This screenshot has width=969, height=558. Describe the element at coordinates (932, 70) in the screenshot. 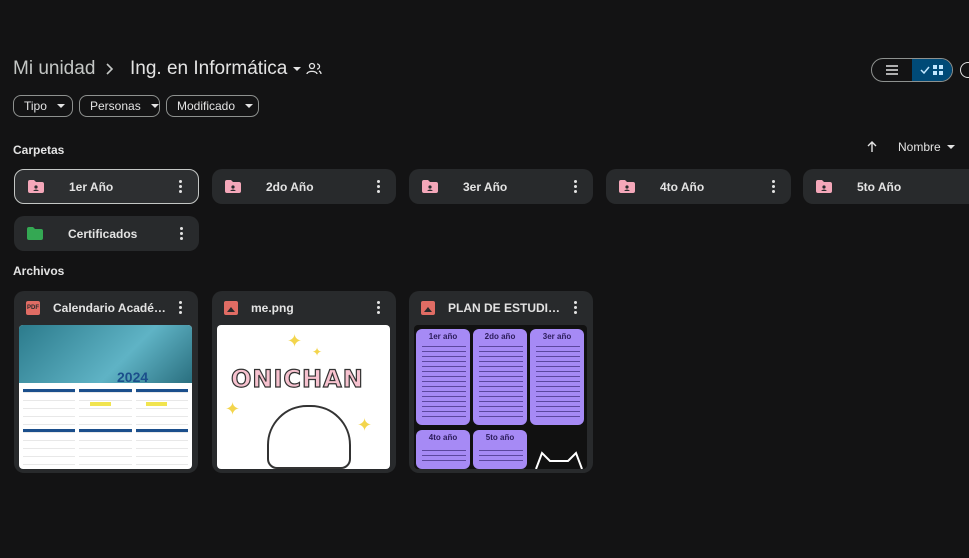

I see `grid-view-button` at that location.